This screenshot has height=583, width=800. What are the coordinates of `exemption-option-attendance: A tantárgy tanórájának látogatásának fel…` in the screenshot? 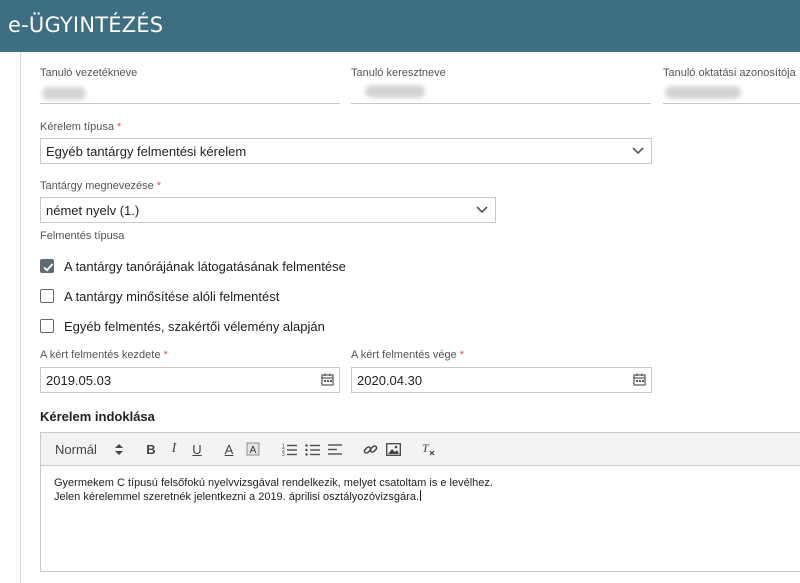 It's located at (193, 266).